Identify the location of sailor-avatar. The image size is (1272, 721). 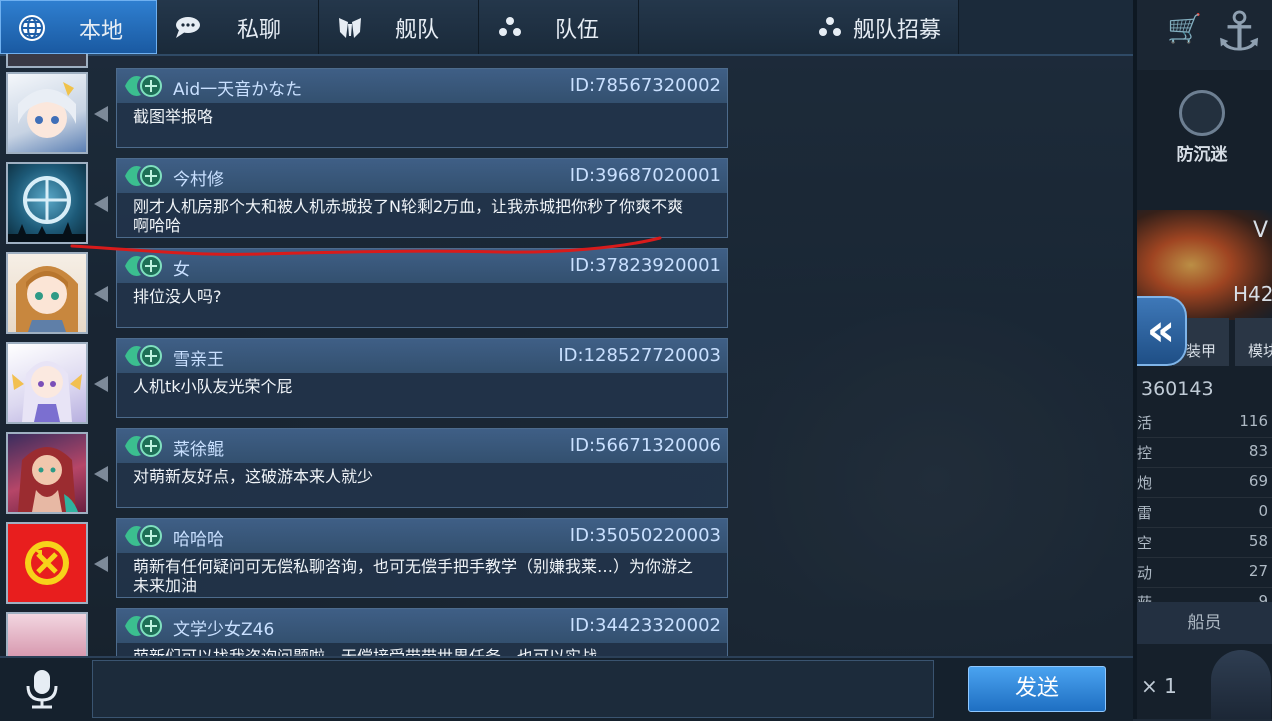
(1241, 684).